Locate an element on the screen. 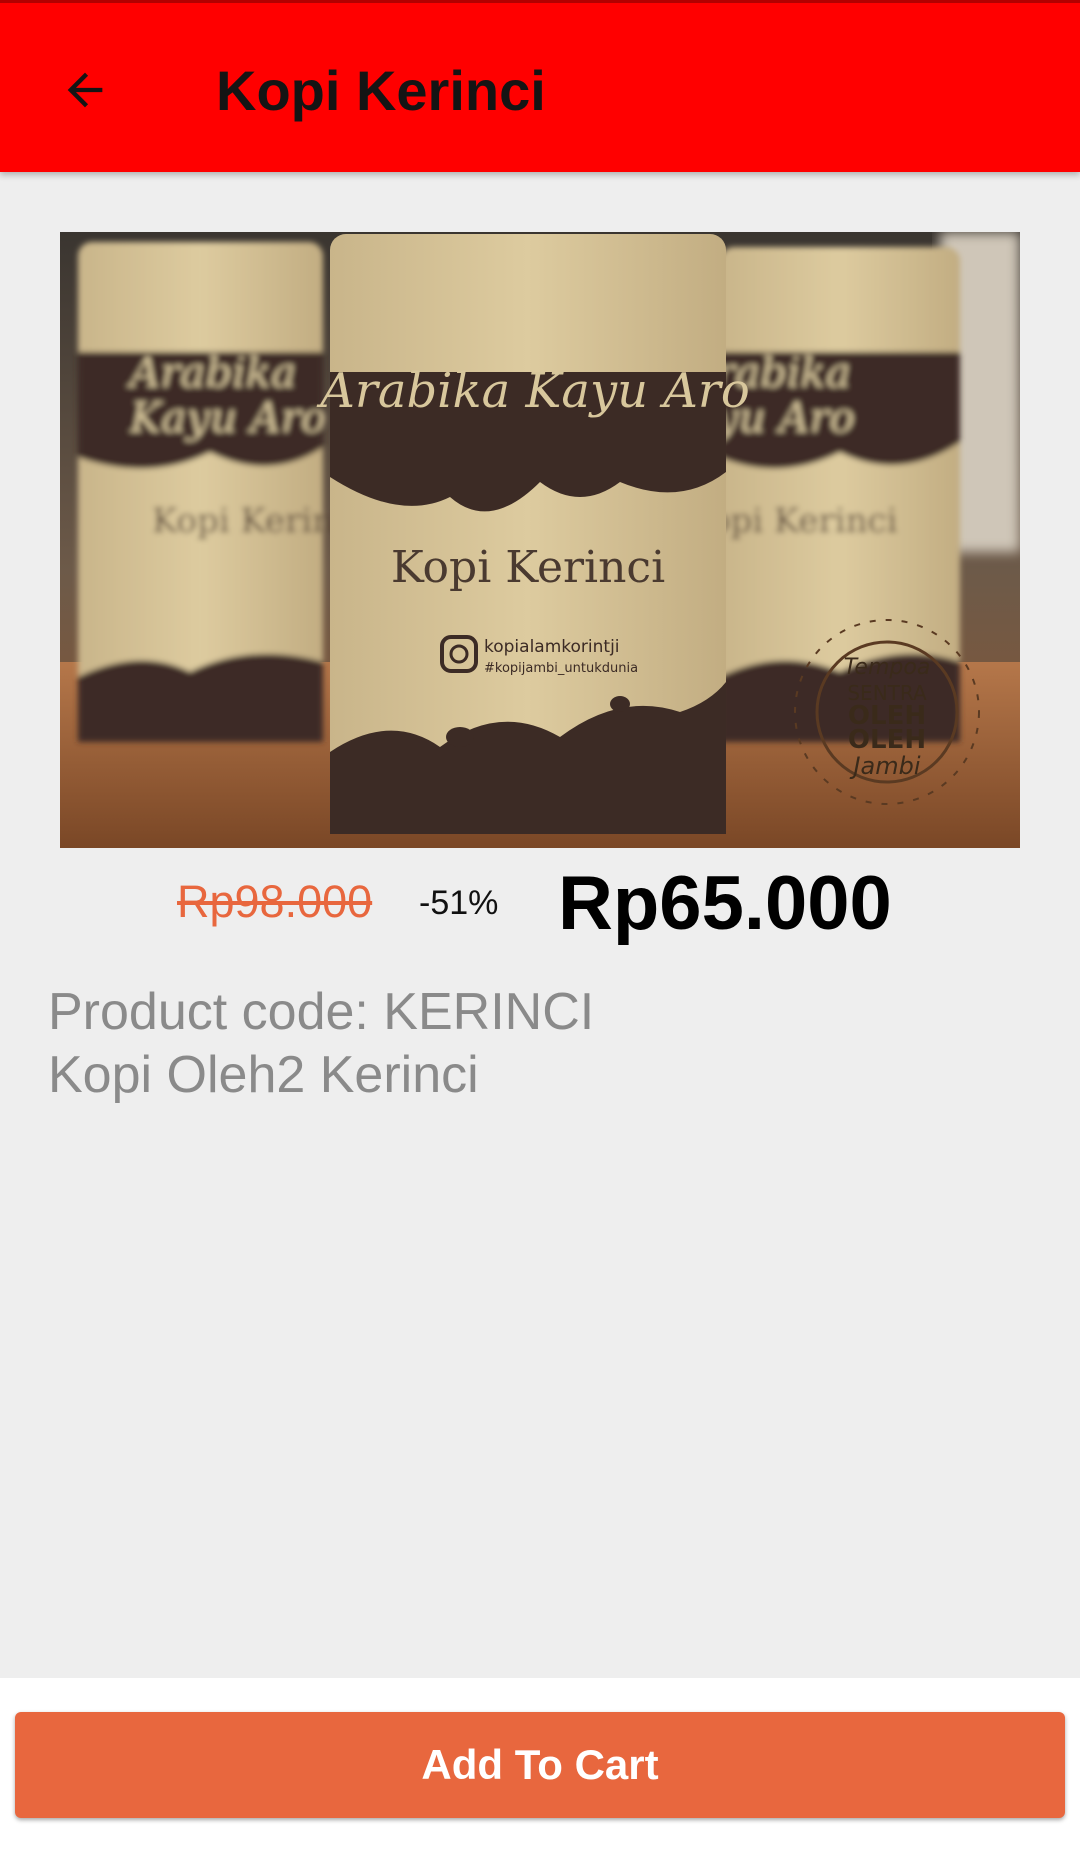 The image size is (1080, 1852). svg-text: Tempoa is located at coordinates (887, 667).